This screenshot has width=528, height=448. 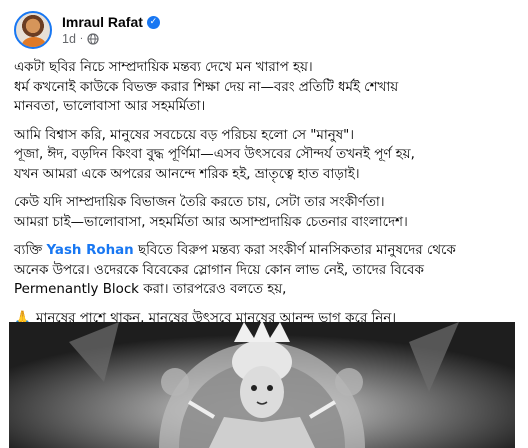 I want to click on text-line: মানবতা, ভালোবাসা আর সহমর্মিতা।, so click(x=110, y=106).